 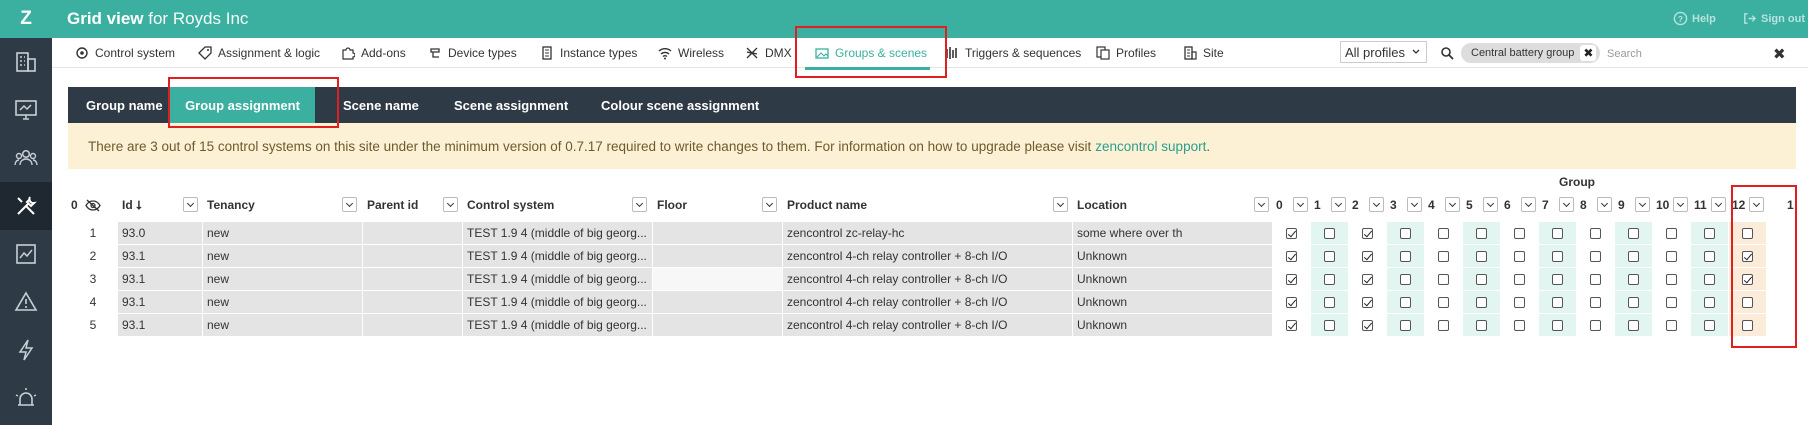 What do you see at coordinates (26, 110) in the screenshot?
I see `sidebar-item-monitor` at bounding box center [26, 110].